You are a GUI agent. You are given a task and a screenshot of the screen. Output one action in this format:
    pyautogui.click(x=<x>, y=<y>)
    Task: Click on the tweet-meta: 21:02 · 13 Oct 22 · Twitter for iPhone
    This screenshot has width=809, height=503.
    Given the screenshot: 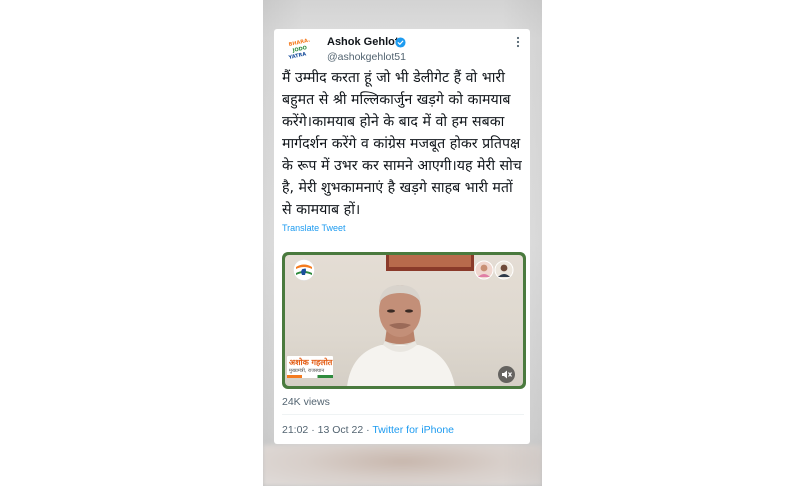 What is the action you would take?
    pyautogui.click(x=368, y=430)
    